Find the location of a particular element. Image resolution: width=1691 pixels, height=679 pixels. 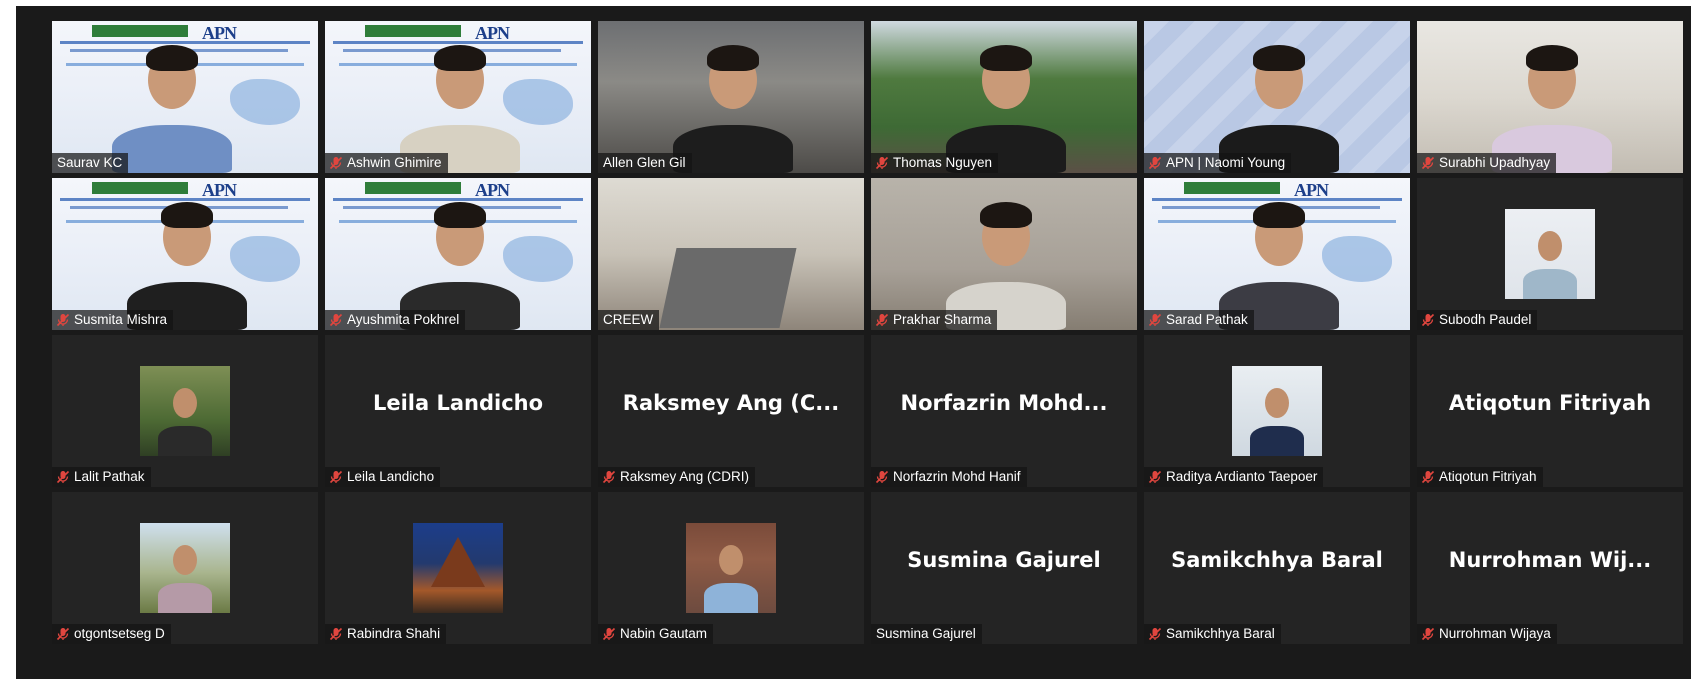

participant-name-label: Saurav KC is located at coordinates (90, 163).